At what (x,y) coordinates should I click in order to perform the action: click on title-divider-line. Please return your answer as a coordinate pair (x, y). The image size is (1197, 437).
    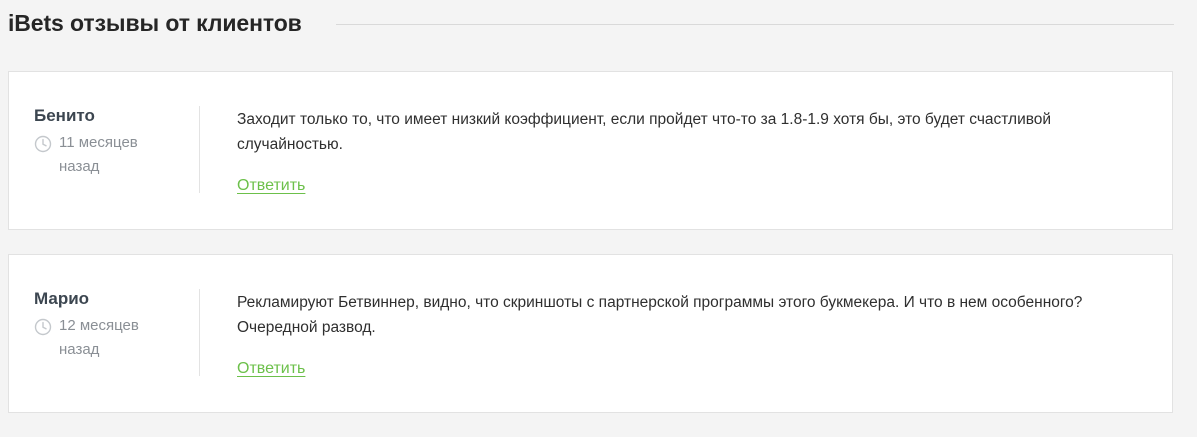
    Looking at the image, I should click on (754, 24).